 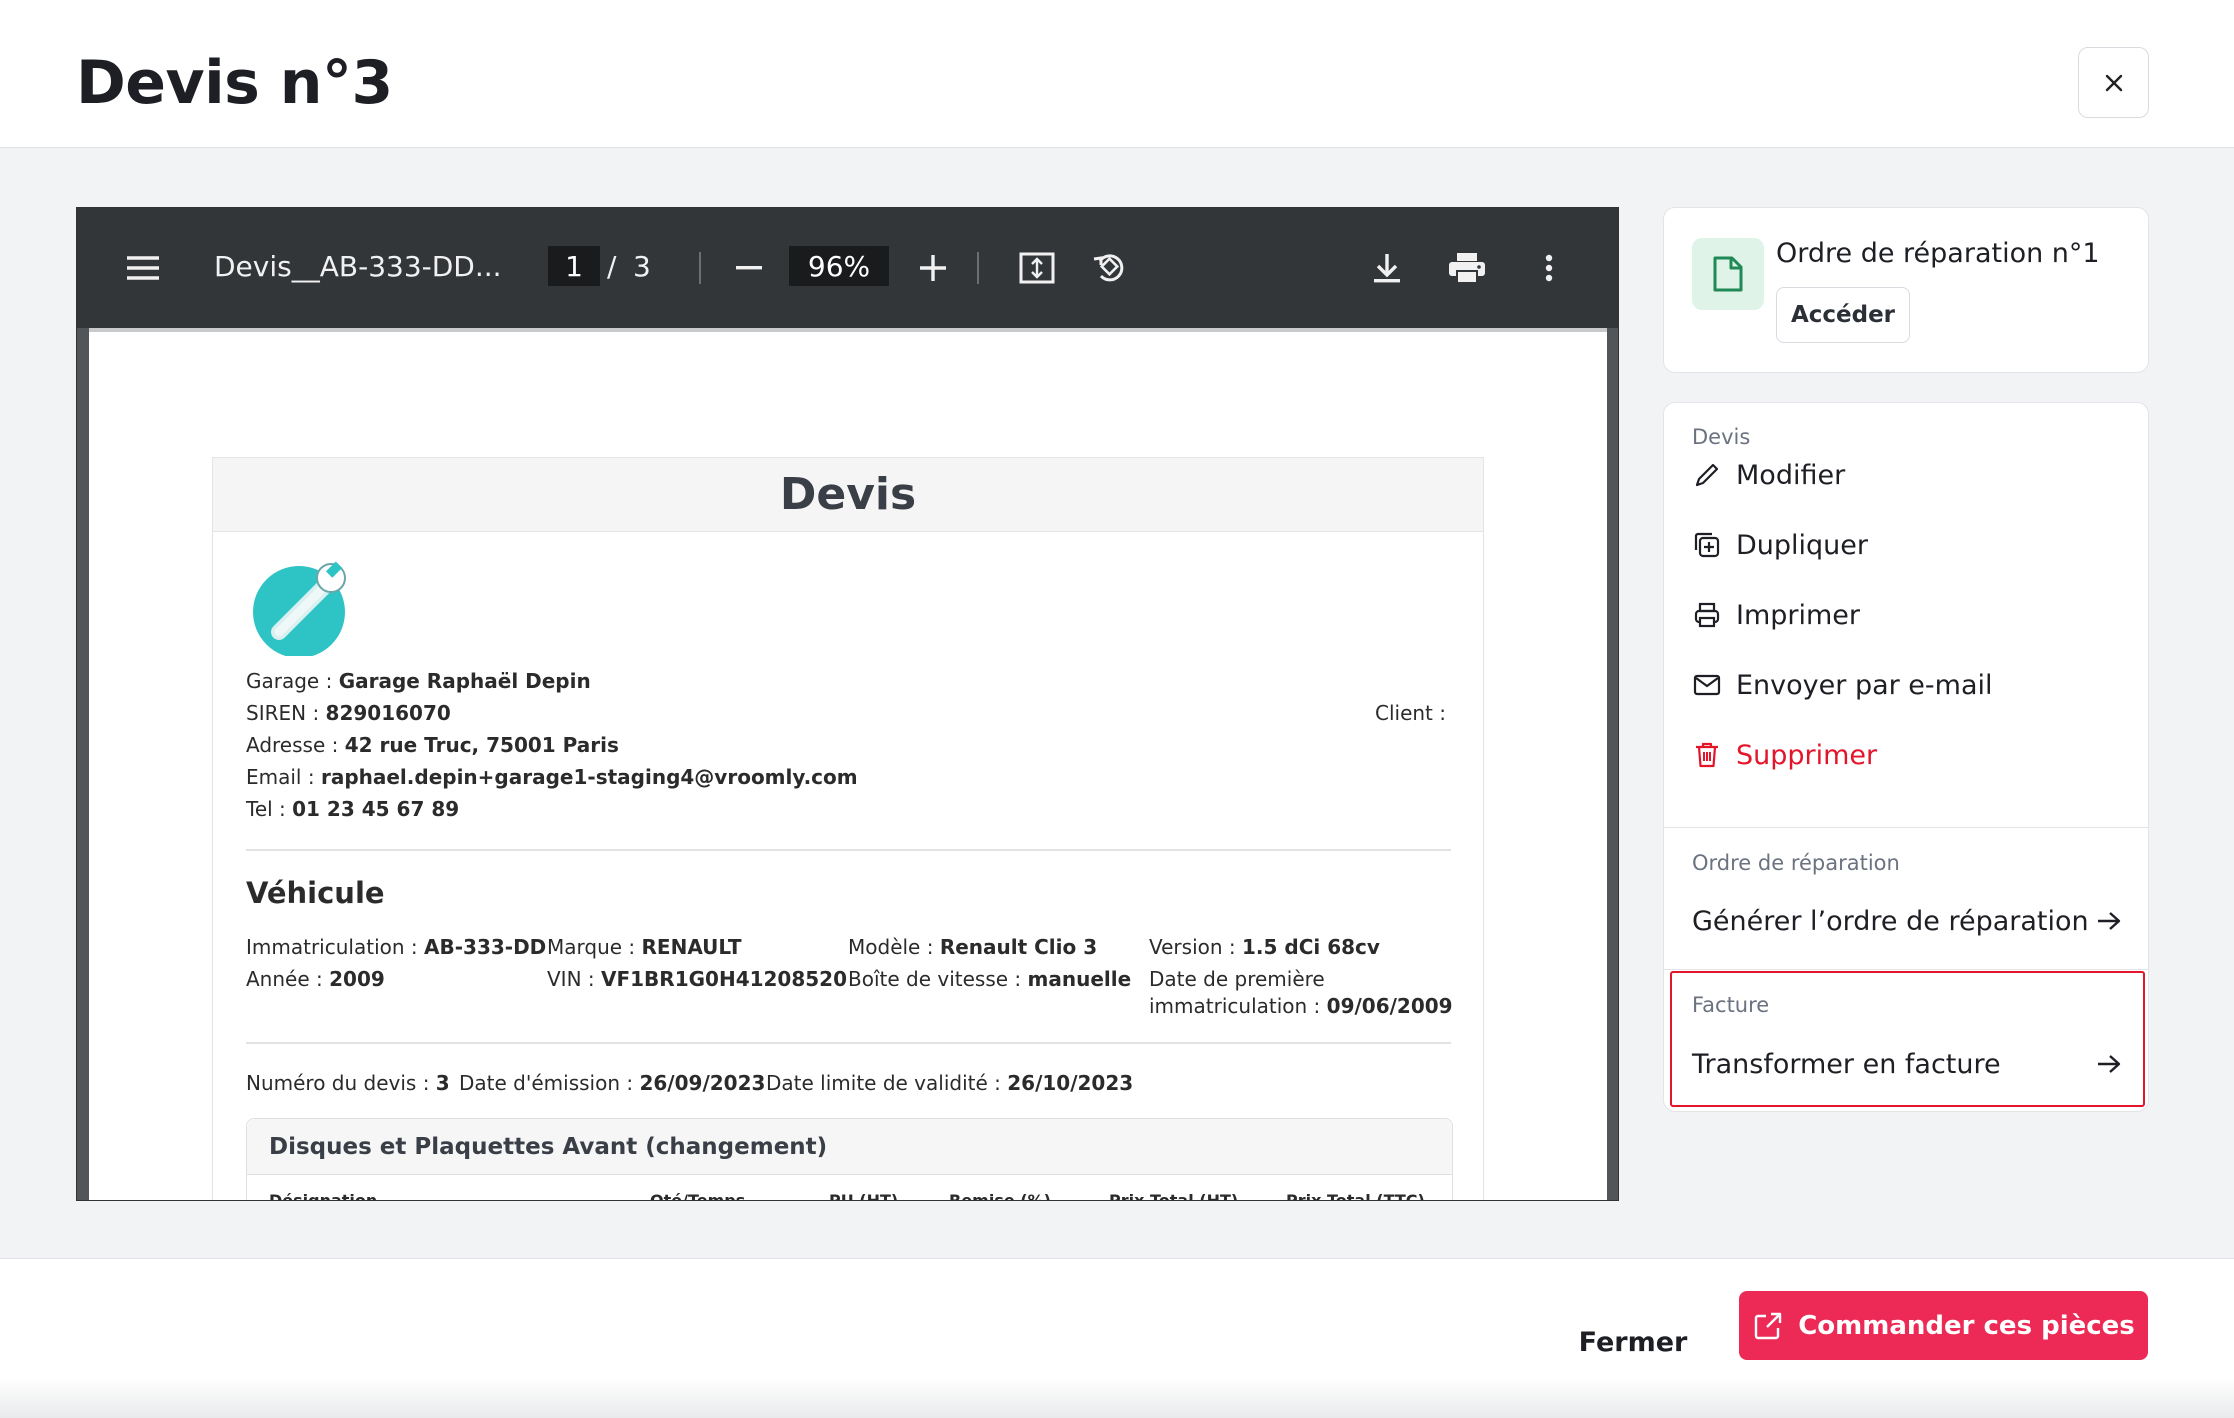 I want to click on mail-icon, so click(x=1707, y=685).